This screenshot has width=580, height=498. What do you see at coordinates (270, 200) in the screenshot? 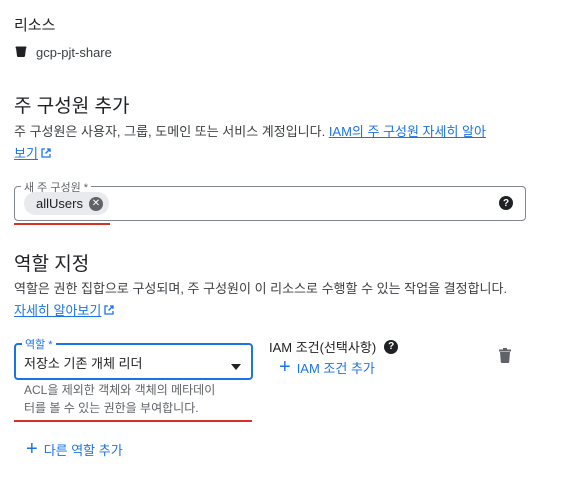
I see `new-principal-field: 새 주 구성원 * allUsers ✕ ?` at bounding box center [270, 200].